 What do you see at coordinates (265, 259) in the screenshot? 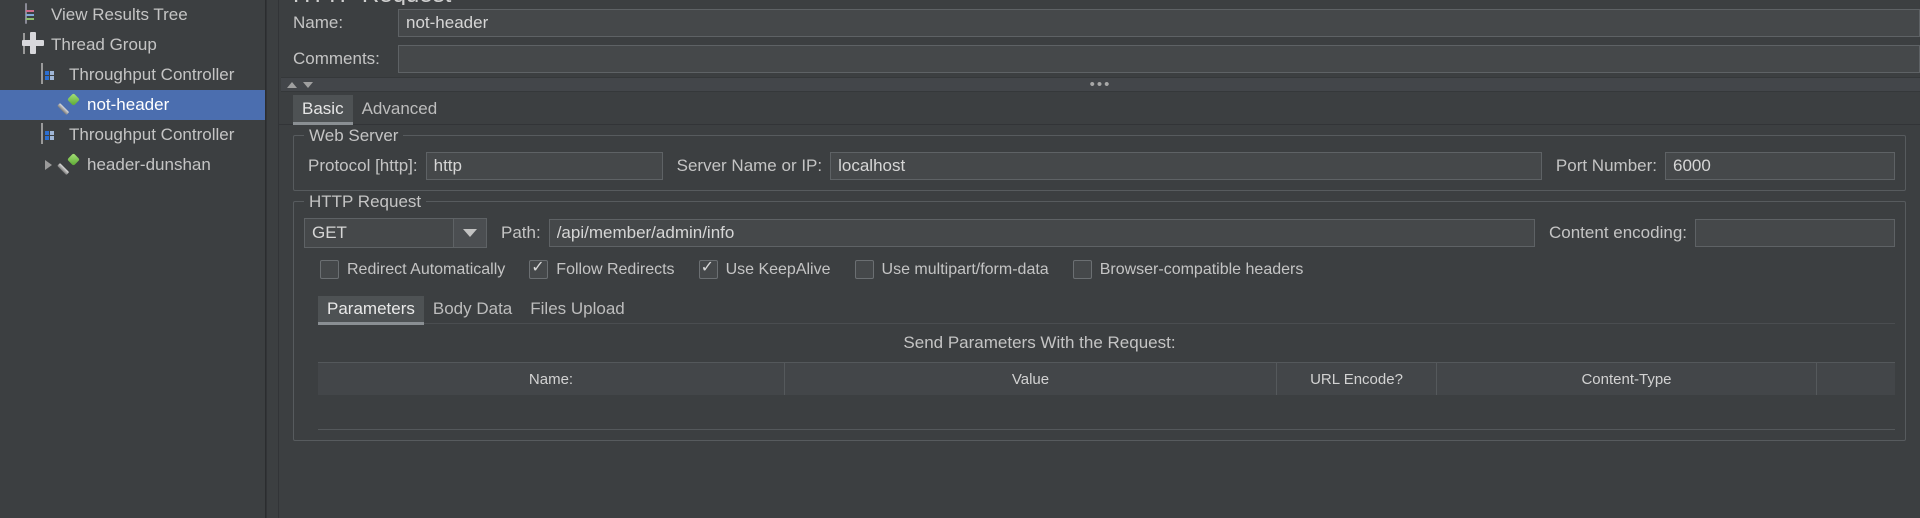
I see `tree-panel-divider` at bounding box center [265, 259].